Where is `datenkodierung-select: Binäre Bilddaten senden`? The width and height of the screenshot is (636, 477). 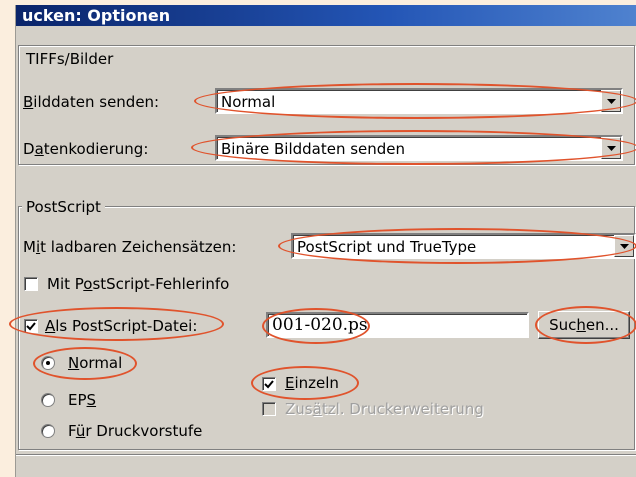 datenkodierung-select: Binäre Bilddaten senden is located at coordinates (419, 148).